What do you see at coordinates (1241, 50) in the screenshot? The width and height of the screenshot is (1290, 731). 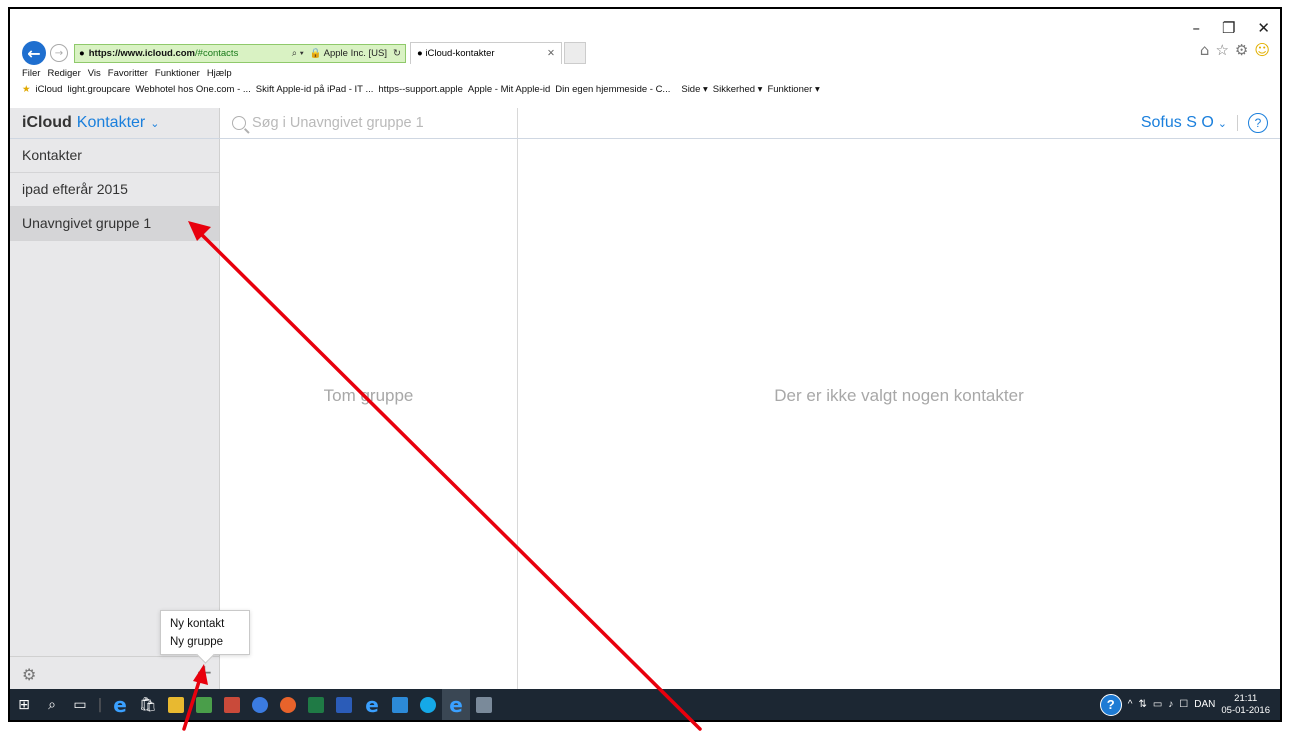 I see `gear-icon: ⚙` at bounding box center [1241, 50].